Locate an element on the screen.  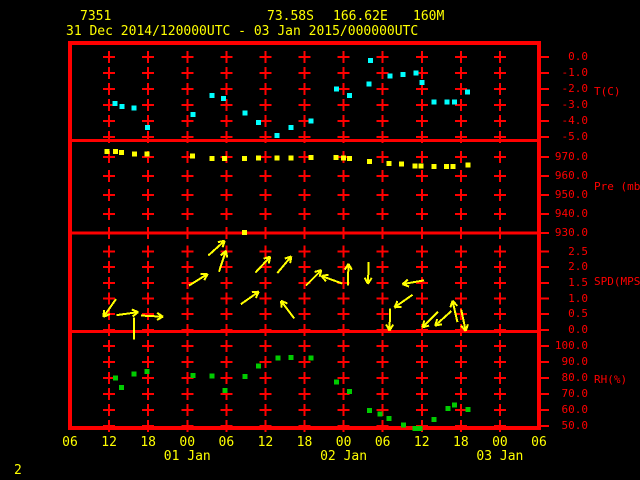
y-tick-label-temperature: -4.0 is located at coordinates (575, 120).